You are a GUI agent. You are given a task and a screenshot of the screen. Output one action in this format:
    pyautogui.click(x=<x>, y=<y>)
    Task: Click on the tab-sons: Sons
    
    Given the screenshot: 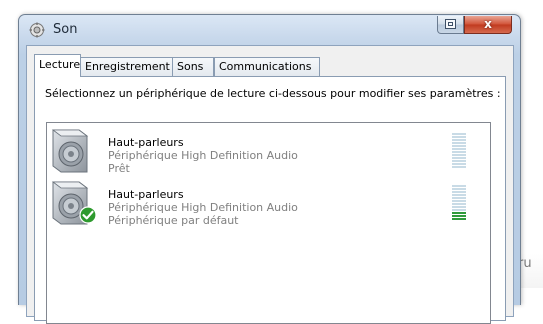 What is the action you would take?
    pyautogui.click(x=193, y=66)
    